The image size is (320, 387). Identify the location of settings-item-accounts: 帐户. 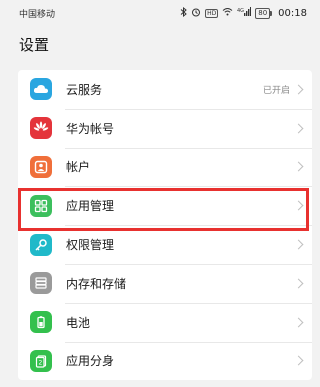
(165, 167).